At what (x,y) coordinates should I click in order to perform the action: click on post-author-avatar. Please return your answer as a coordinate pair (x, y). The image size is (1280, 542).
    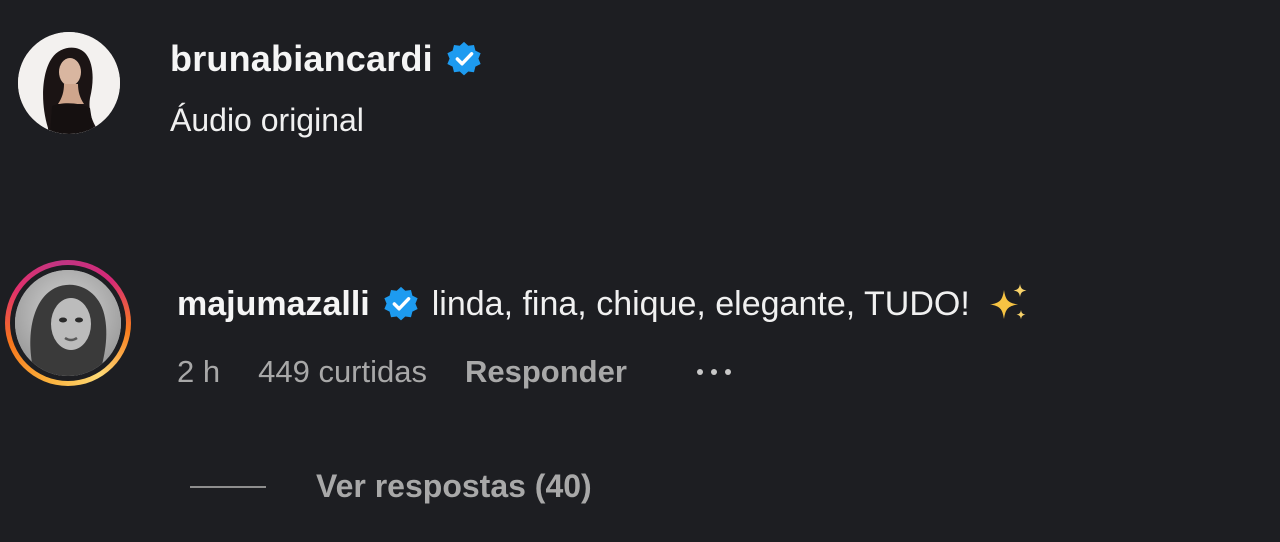
    Looking at the image, I should click on (69, 83).